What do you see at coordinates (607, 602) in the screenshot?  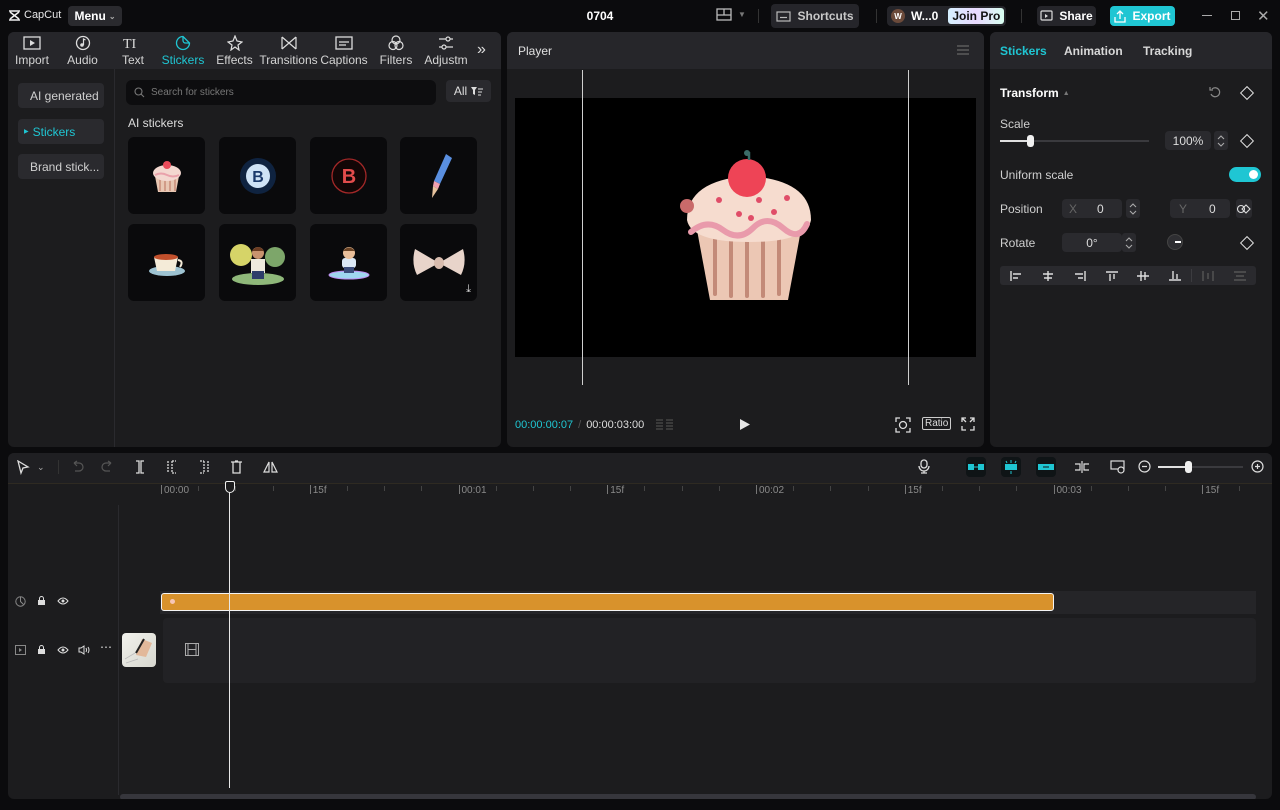 I see `sticker-clip` at bounding box center [607, 602].